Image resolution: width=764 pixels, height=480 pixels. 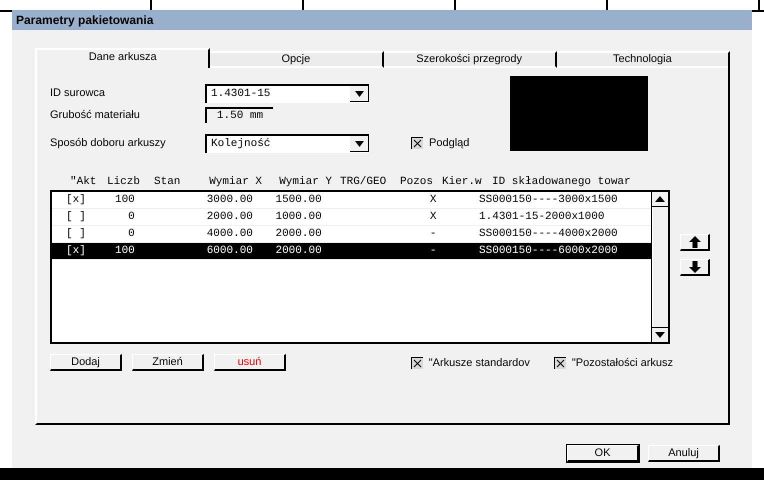 I want to click on move-down-button, so click(x=695, y=267).